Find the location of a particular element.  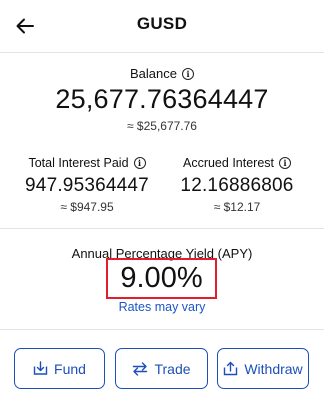

withdraw-button-label: Withdraw is located at coordinates (273, 368).